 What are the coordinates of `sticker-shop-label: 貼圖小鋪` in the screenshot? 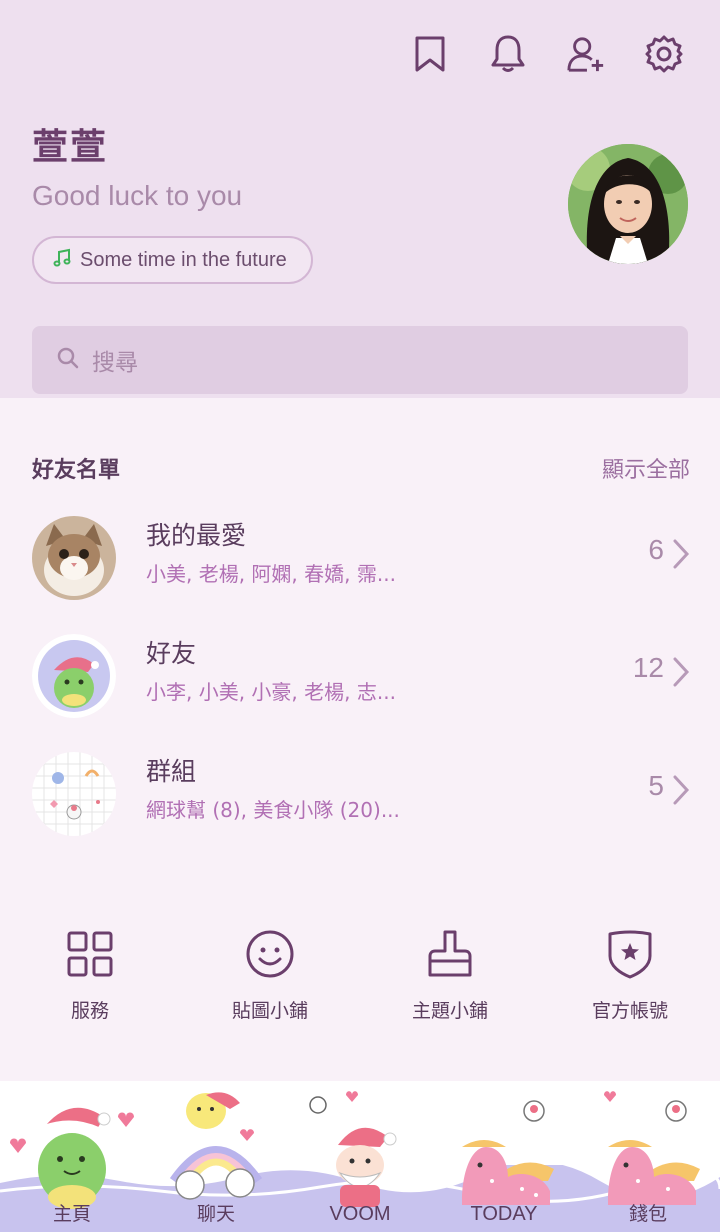 It's located at (269, 1011).